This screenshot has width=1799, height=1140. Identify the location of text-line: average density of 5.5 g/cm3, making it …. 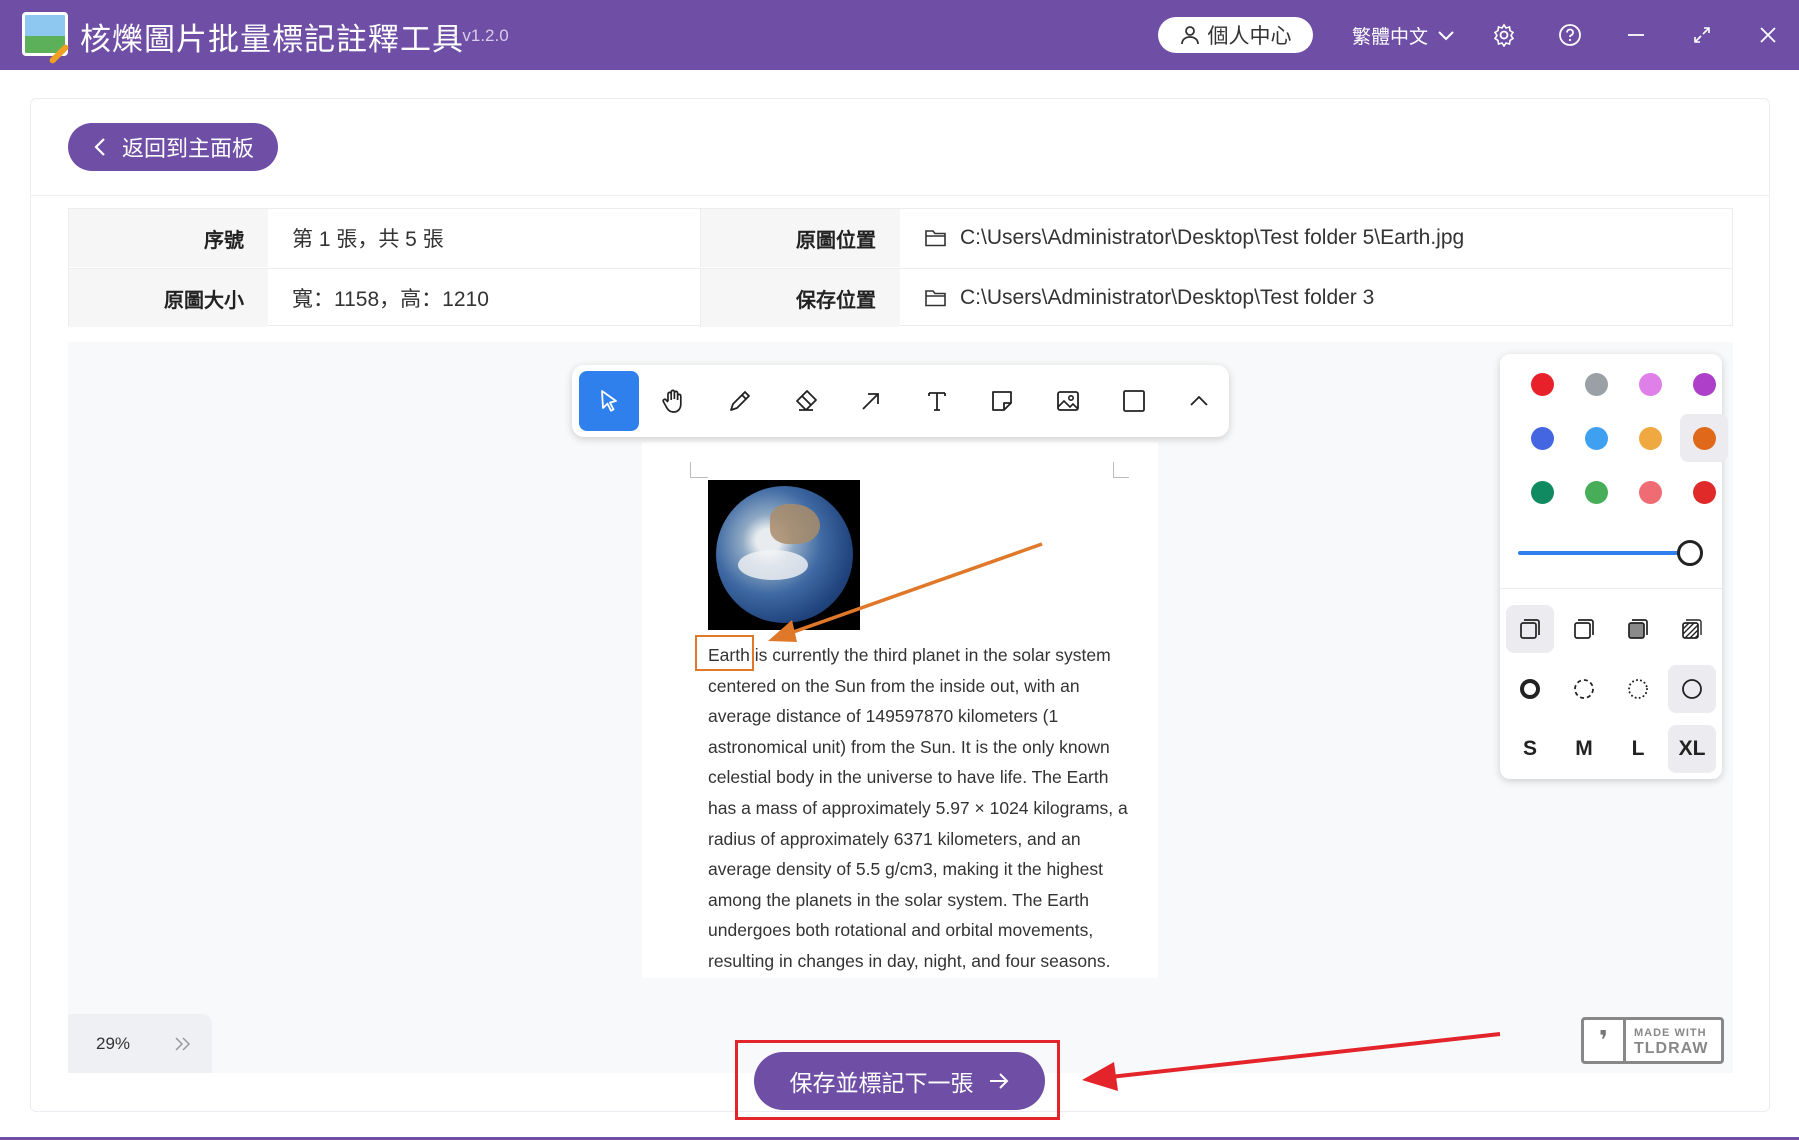
(905, 869).